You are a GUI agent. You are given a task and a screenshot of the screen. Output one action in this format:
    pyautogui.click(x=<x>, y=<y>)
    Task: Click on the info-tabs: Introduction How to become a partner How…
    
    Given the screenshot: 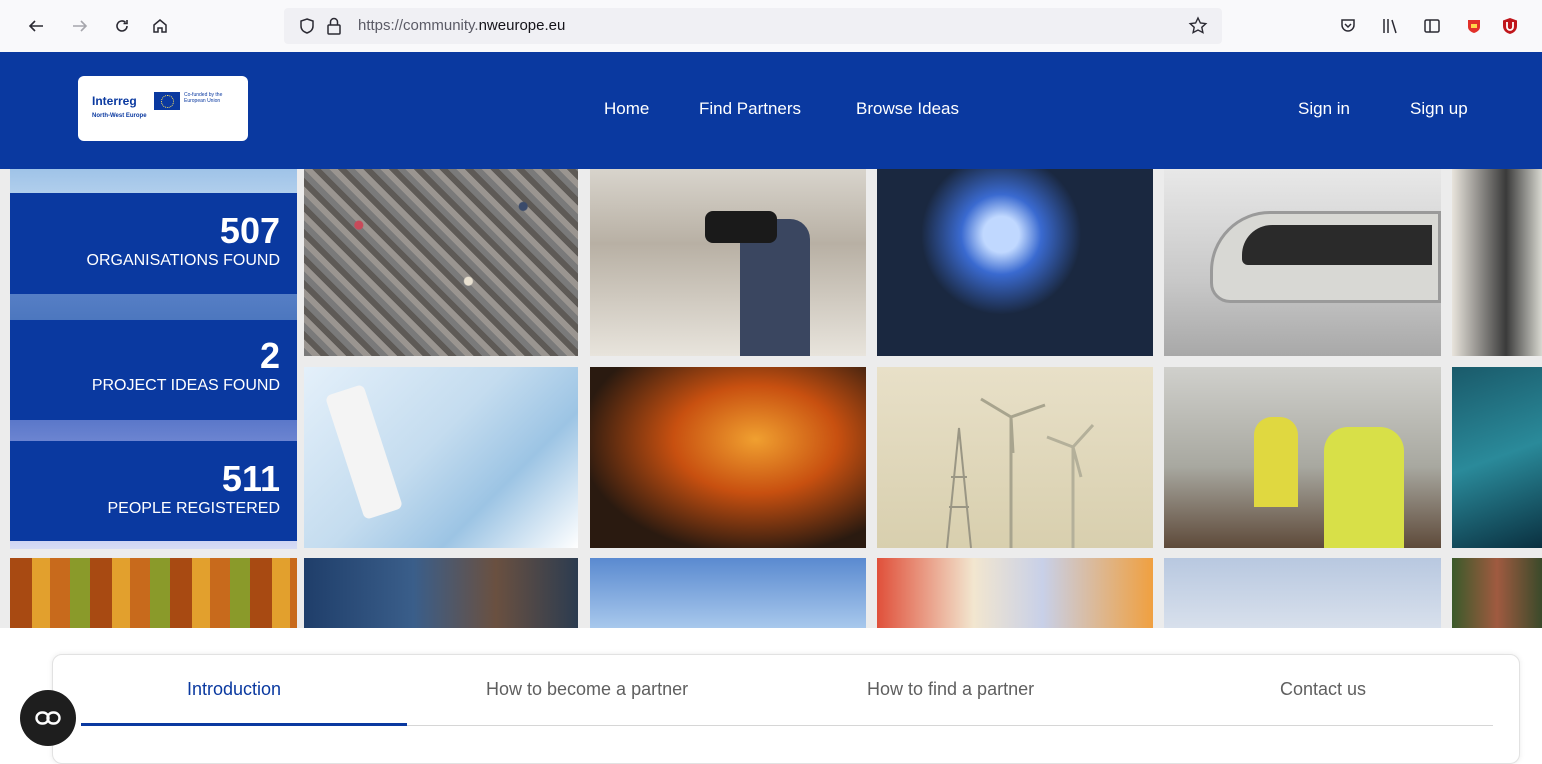 What is the action you would take?
    pyautogui.click(x=786, y=709)
    